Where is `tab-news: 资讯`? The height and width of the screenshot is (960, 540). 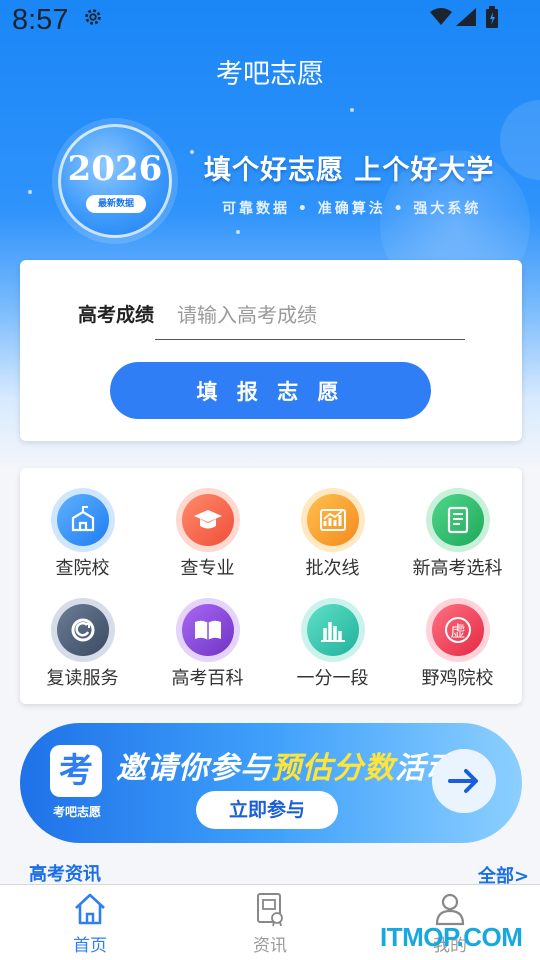 tab-news: 资讯 is located at coordinates (270, 922).